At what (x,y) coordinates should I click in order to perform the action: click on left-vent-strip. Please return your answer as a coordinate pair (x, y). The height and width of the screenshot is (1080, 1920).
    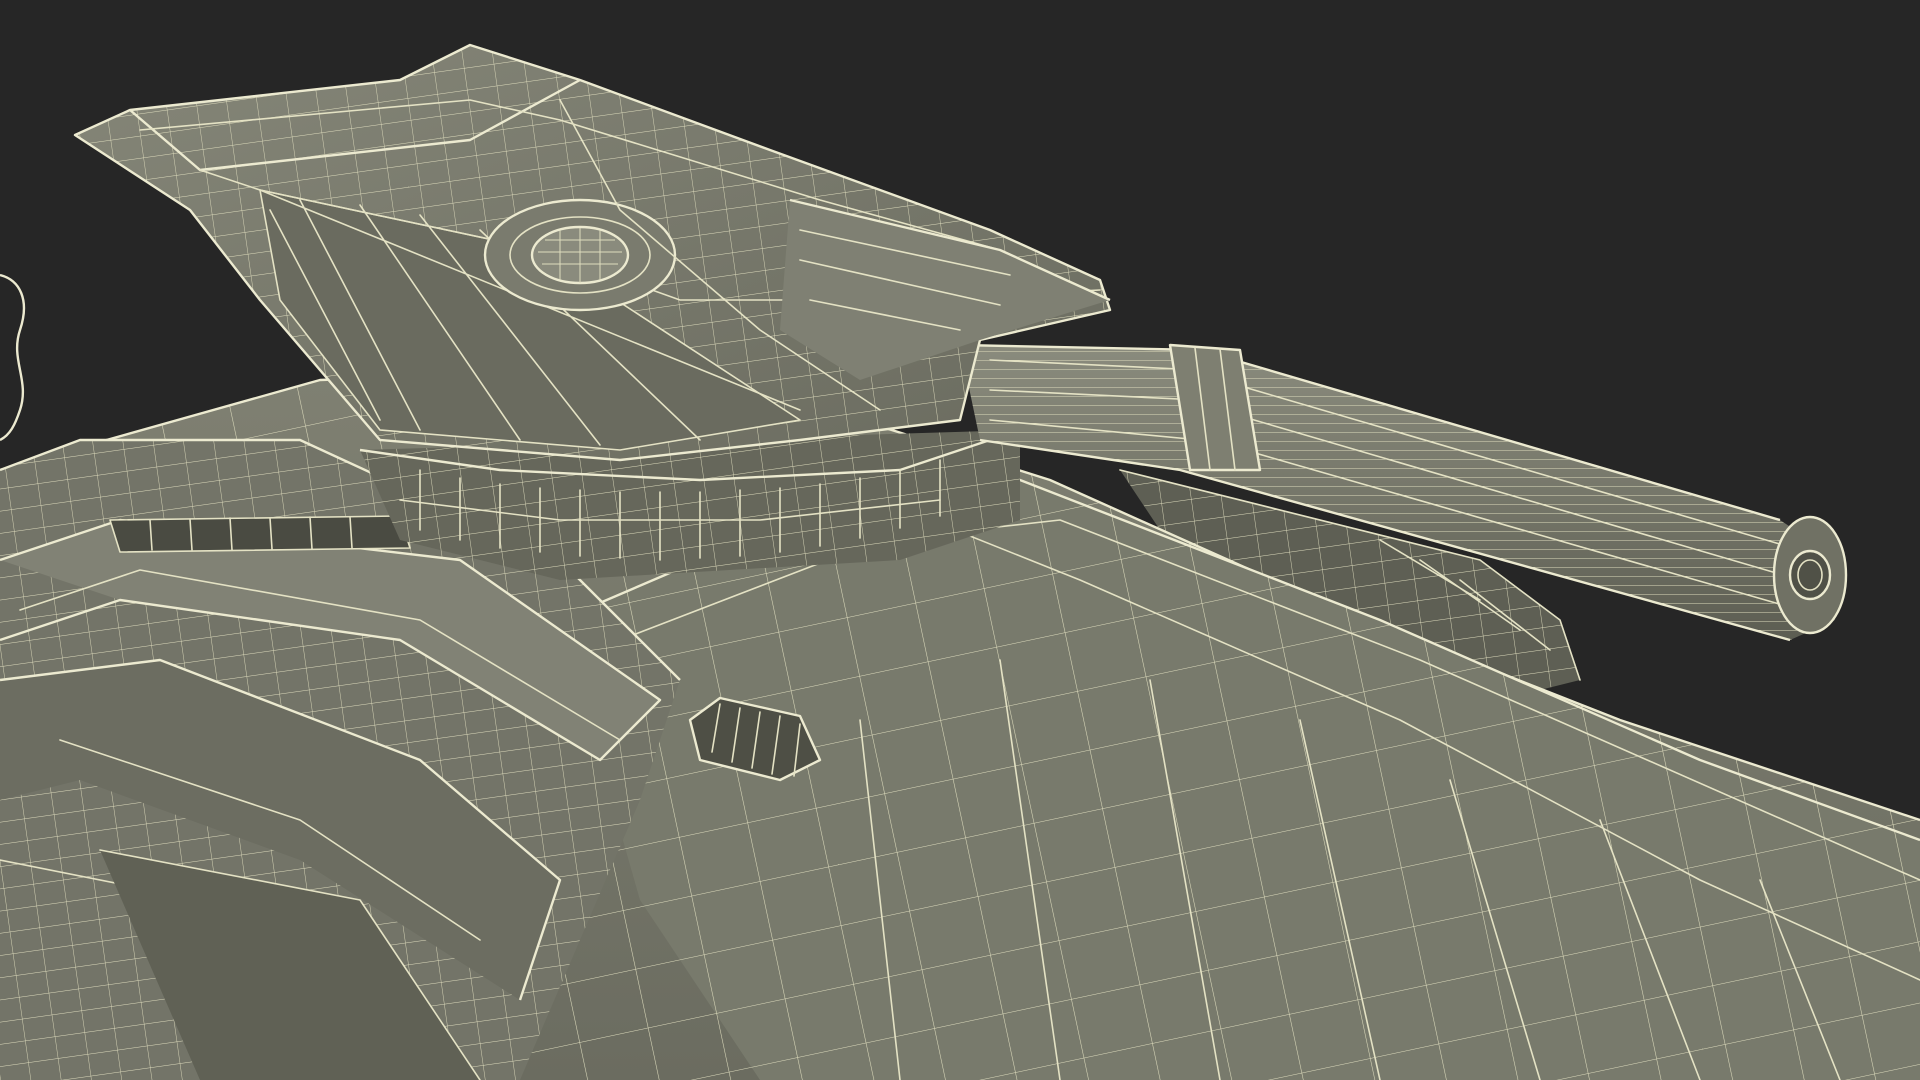
    Looking at the image, I should click on (260, 534).